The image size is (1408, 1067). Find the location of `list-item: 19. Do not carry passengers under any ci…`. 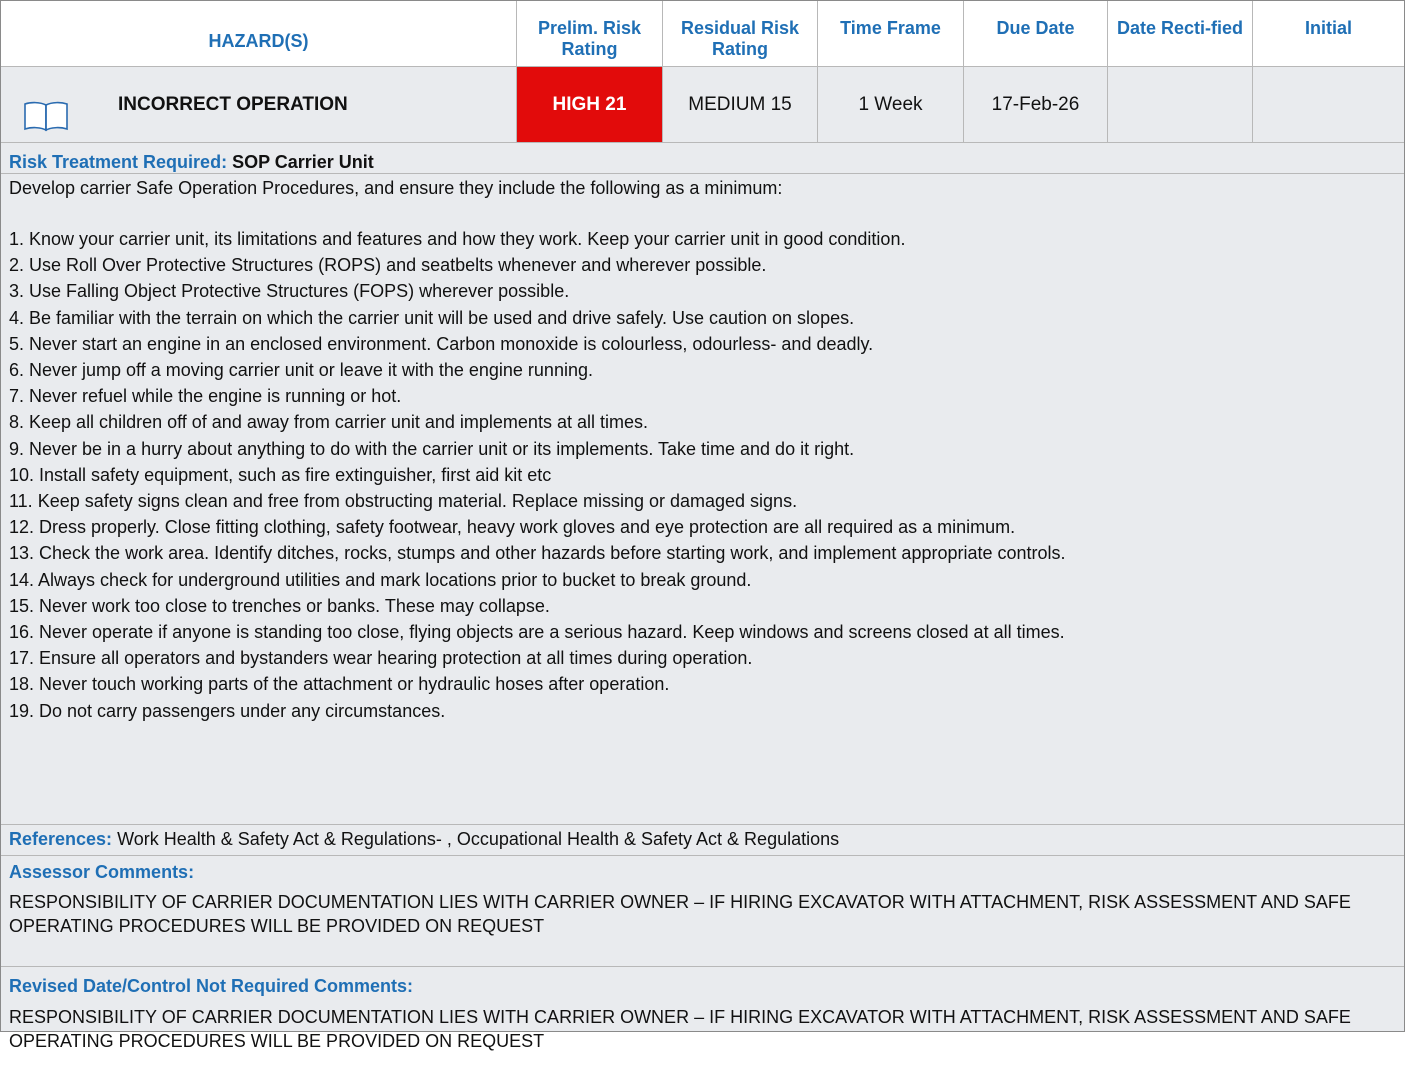

list-item: 19. Do not carry passengers under any ci… is located at coordinates (227, 710).